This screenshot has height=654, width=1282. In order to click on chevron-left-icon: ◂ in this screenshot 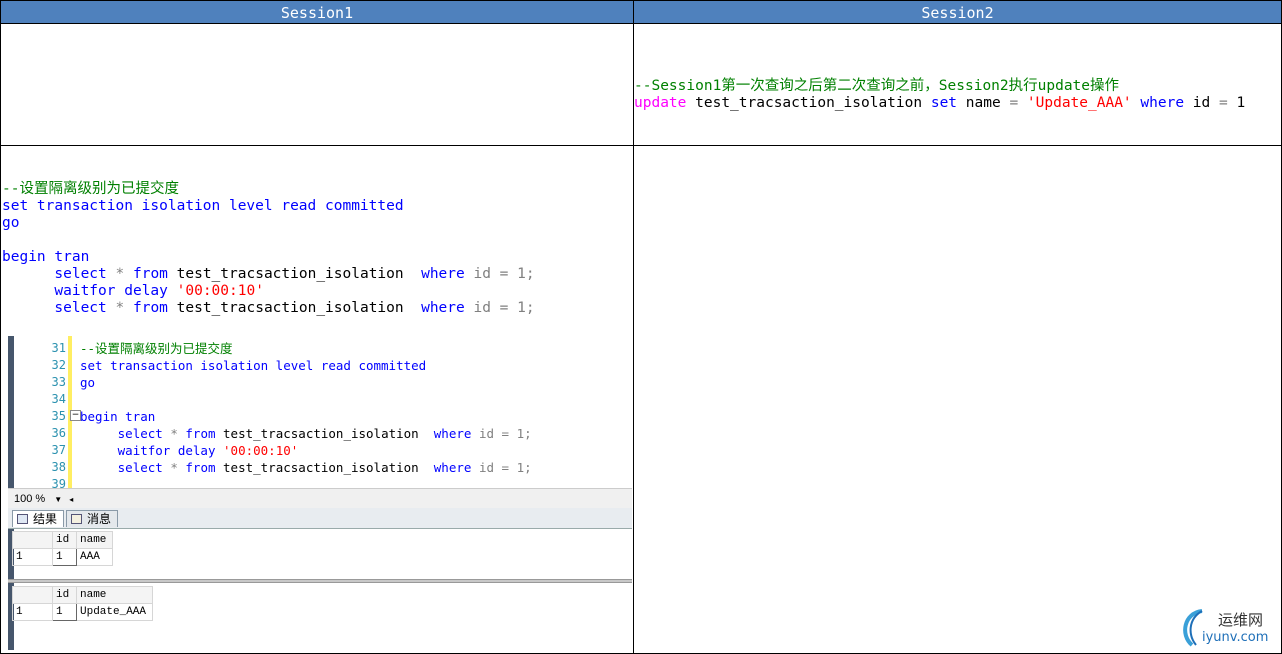, I will do `click(71, 499)`.